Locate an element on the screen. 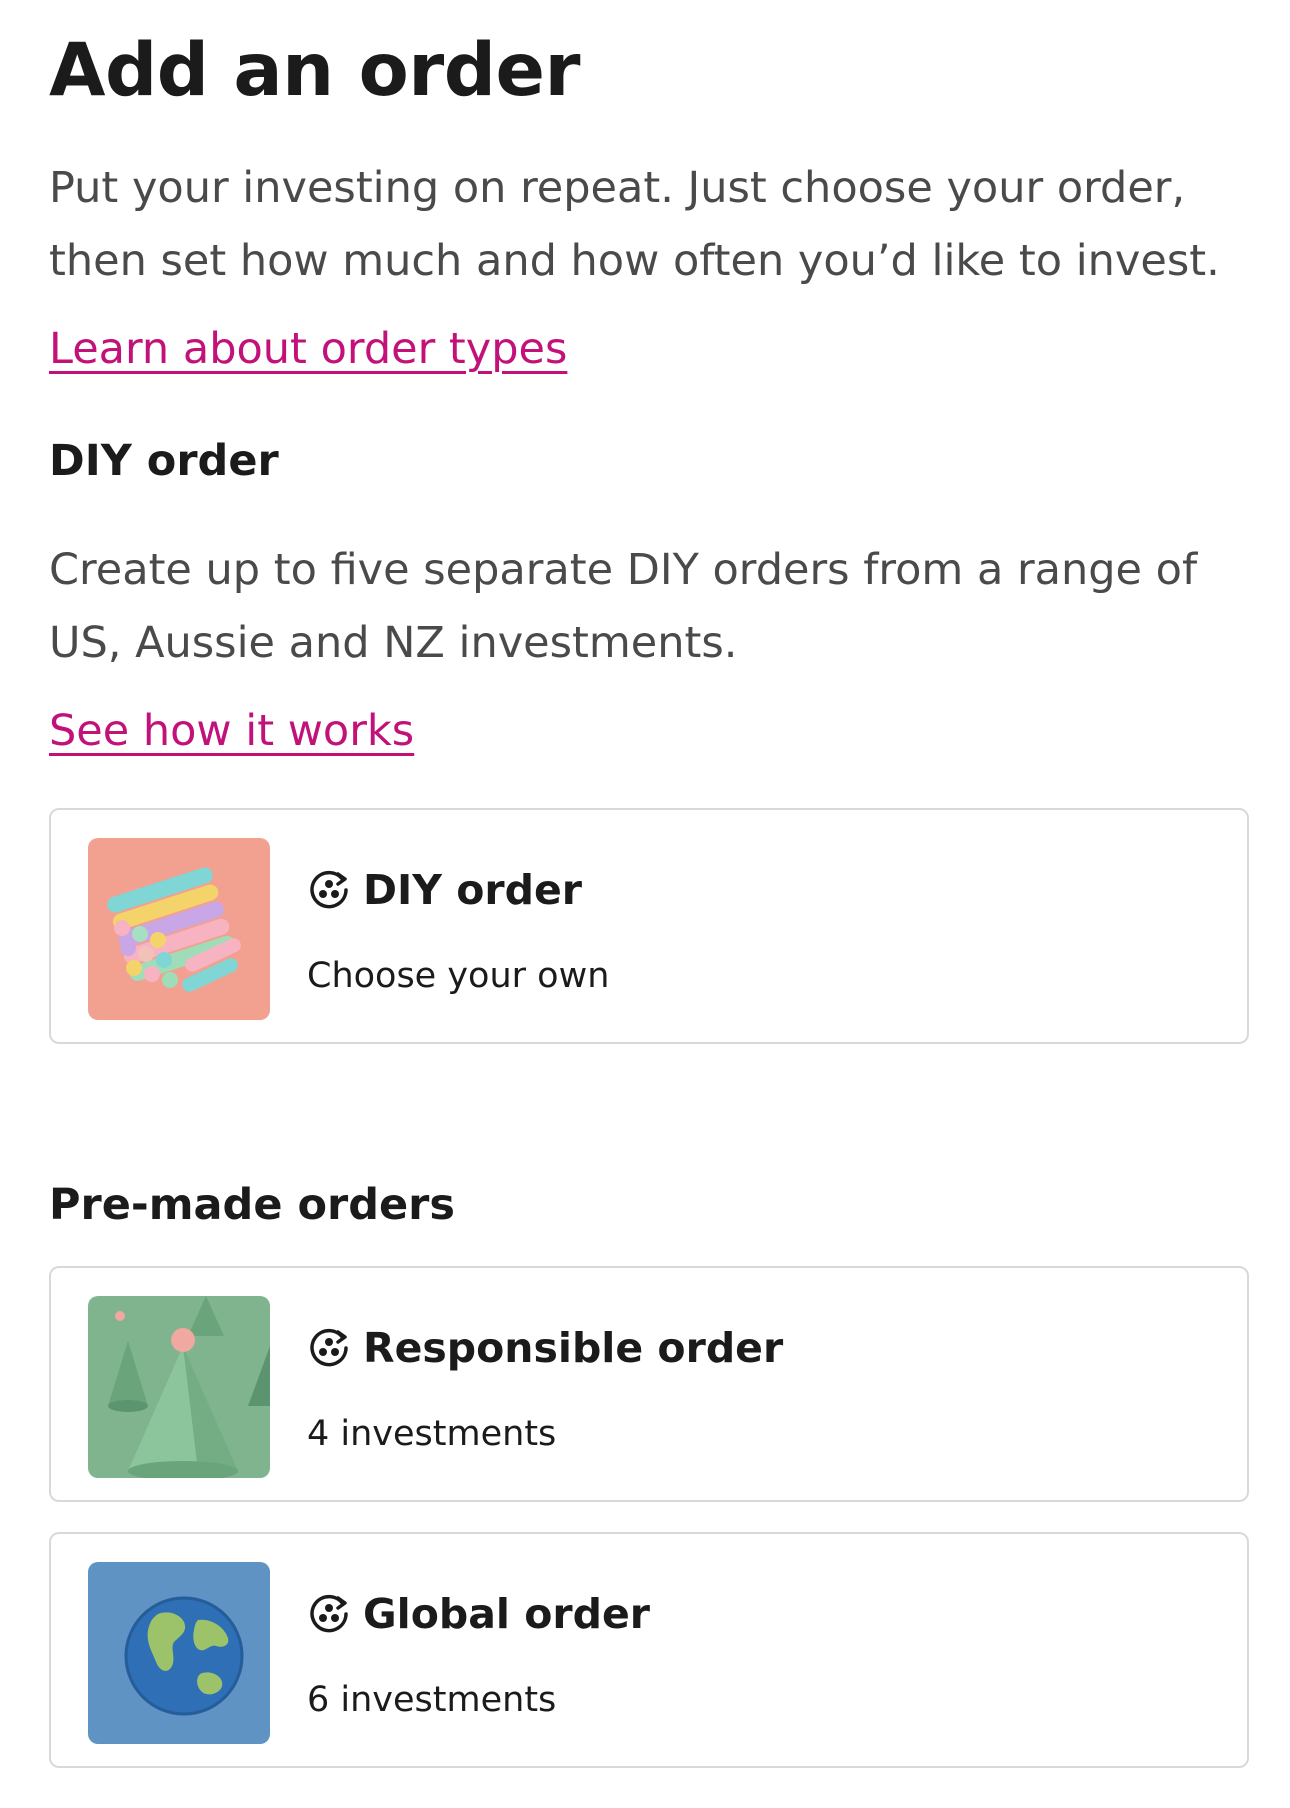 Image resolution: width=1290 pixels, height=1808 pixels. diy-card-title-row: DIY order is located at coordinates (444, 890).